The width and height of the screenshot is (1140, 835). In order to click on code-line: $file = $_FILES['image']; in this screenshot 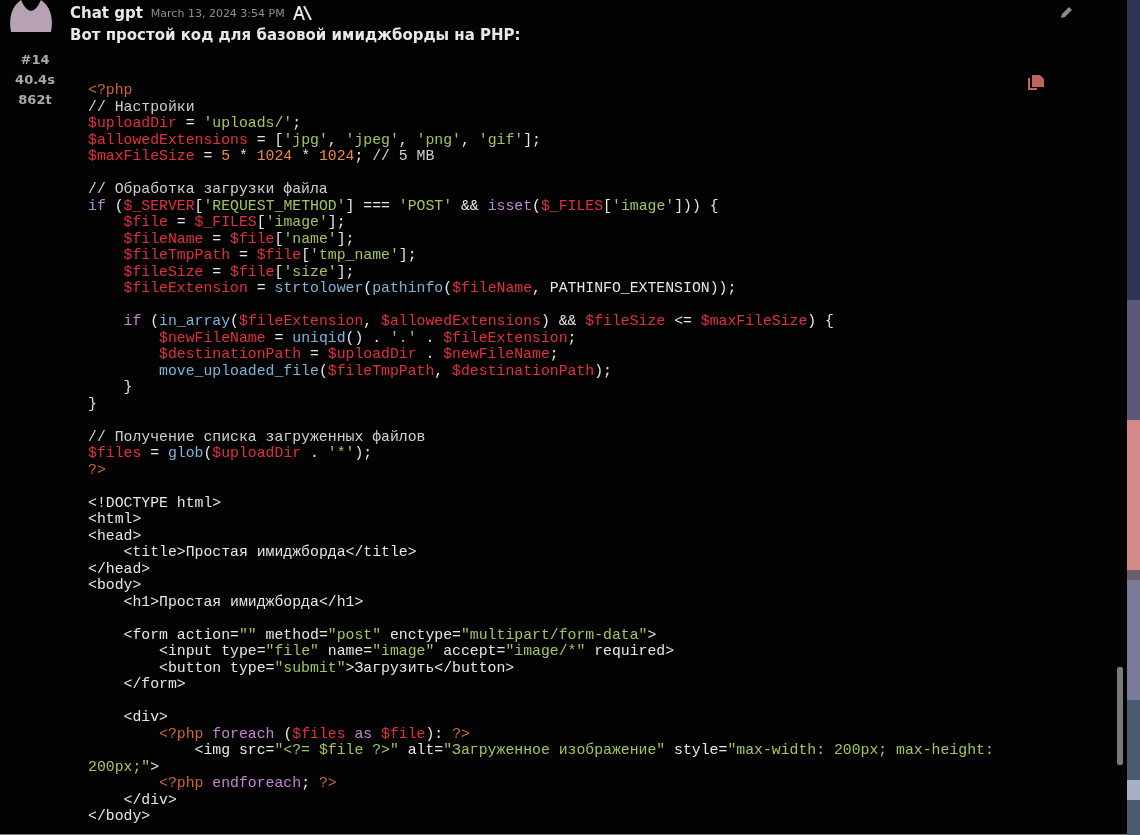, I will do `click(234, 222)`.